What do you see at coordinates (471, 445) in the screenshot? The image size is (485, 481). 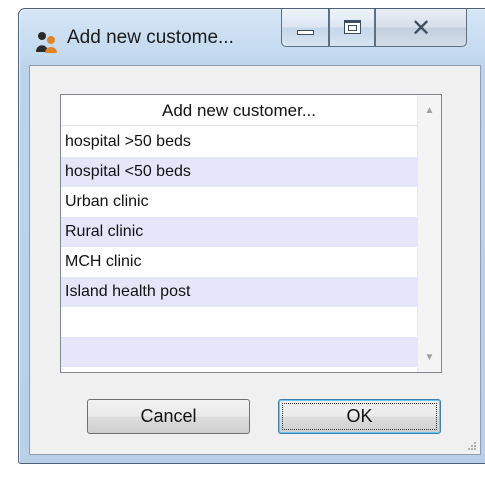 I see `resize-grip-icon` at bounding box center [471, 445].